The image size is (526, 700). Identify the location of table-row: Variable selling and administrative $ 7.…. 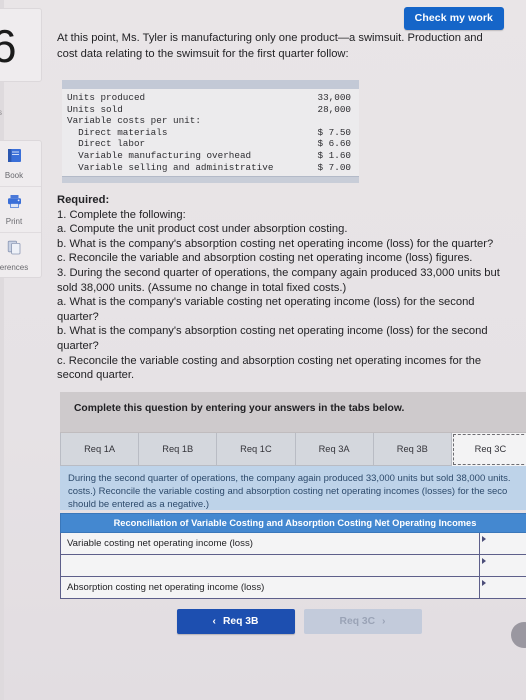
(210, 168).